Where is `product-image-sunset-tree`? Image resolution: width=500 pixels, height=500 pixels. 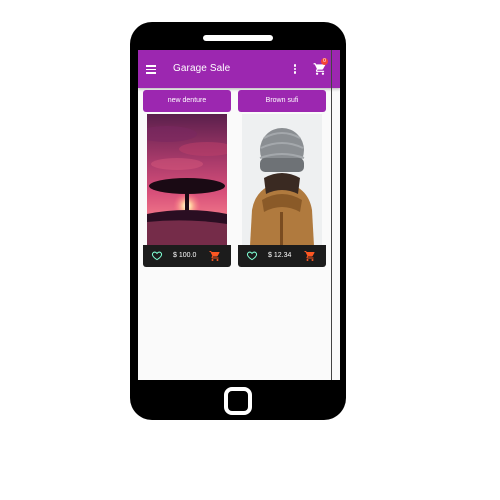
product-image-sunset-tree is located at coordinates (187, 180).